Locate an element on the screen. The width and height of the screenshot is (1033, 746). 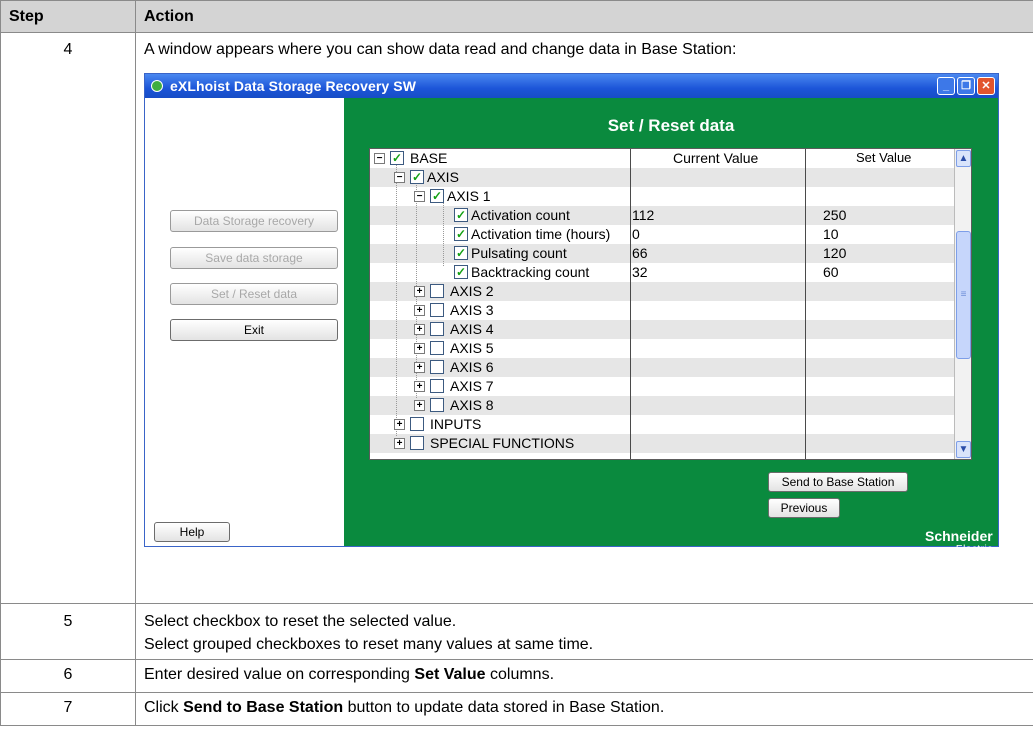
set-value-cell: 250 is located at coordinates (834, 215).